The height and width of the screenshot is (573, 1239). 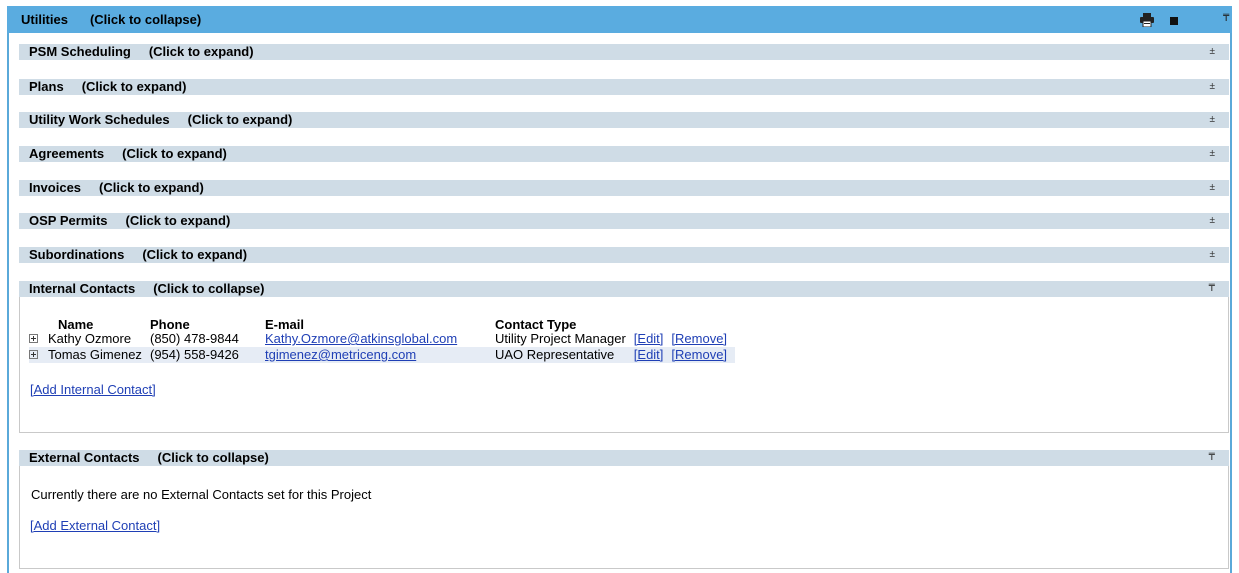 What do you see at coordinates (624, 255) in the screenshot?
I see `section-subordinations: Subordinations (Click to expand) ±` at bounding box center [624, 255].